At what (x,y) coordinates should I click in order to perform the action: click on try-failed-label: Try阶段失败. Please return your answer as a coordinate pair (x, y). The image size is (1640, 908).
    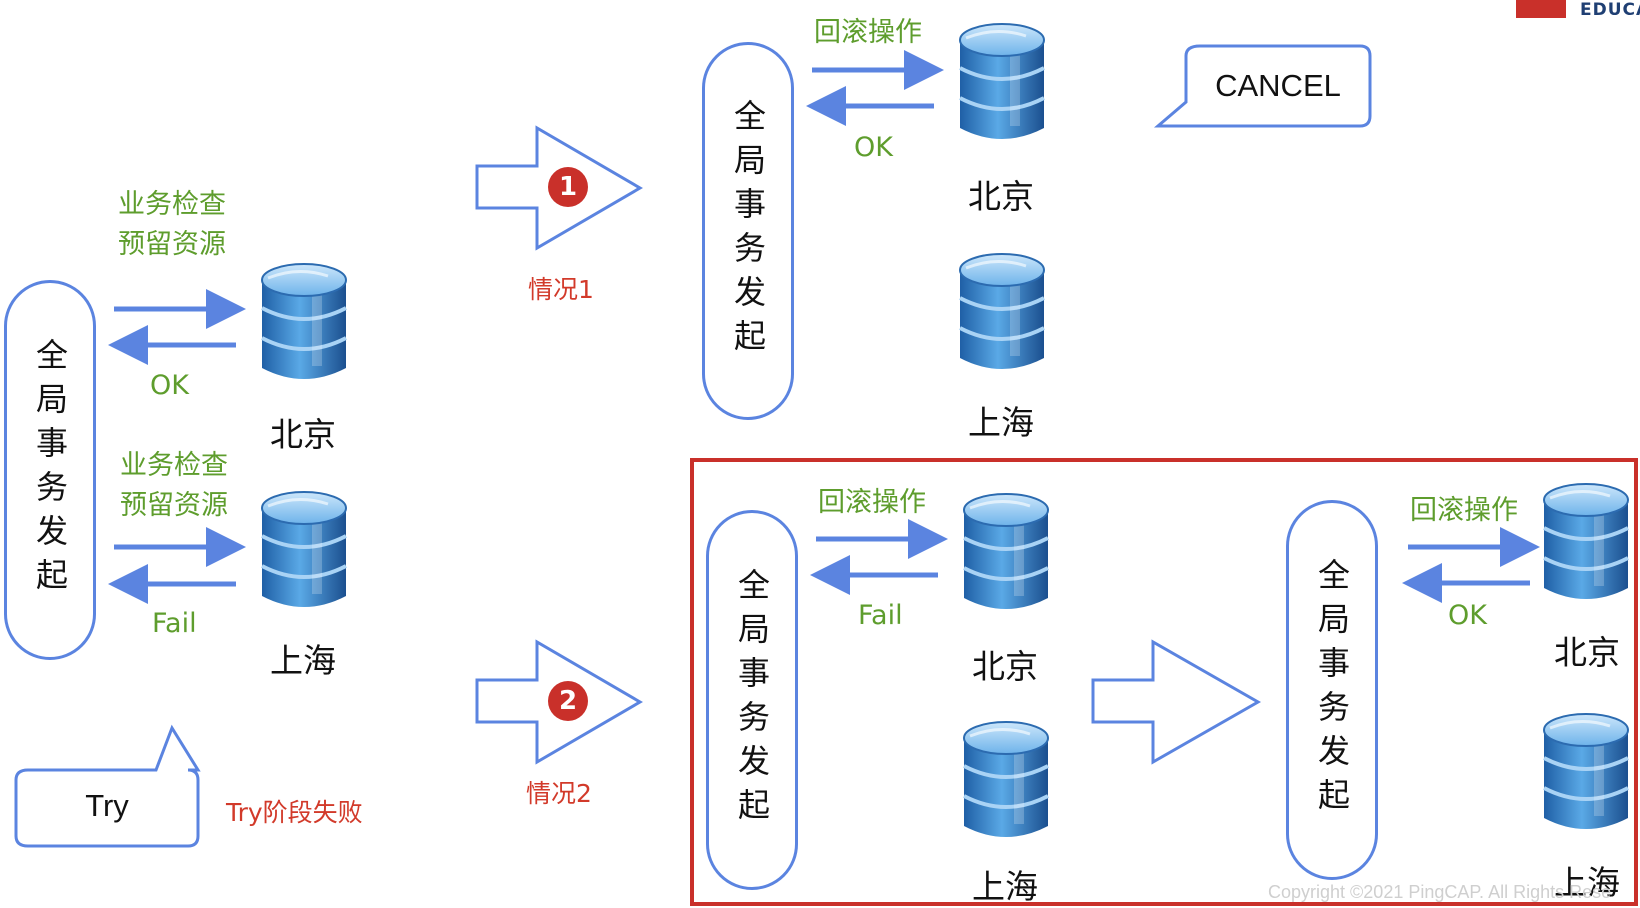
    Looking at the image, I should click on (294, 812).